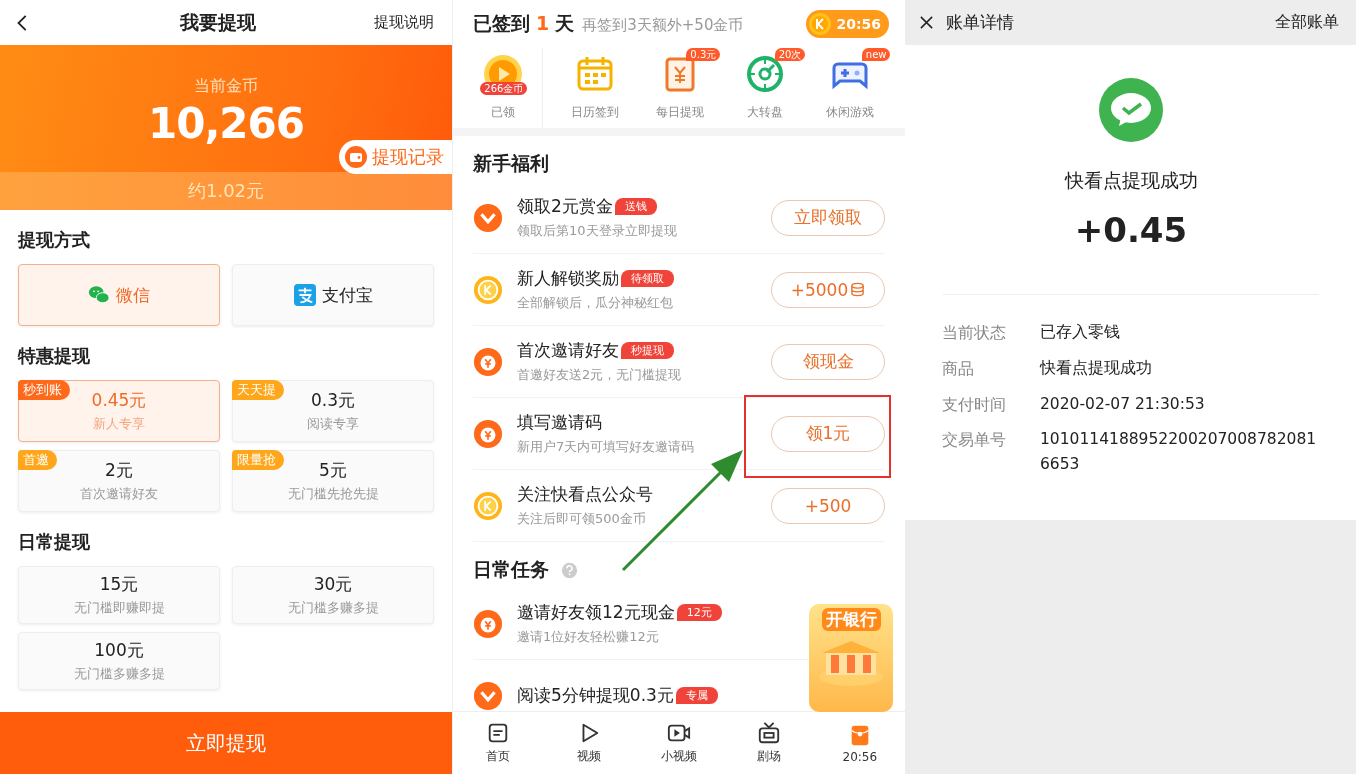 Image resolution: width=1356 pixels, height=774 pixels. Describe the element at coordinates (582, 519) in the screenshot. I see `task-subtitle: 关注后即可领500金币` at that location.